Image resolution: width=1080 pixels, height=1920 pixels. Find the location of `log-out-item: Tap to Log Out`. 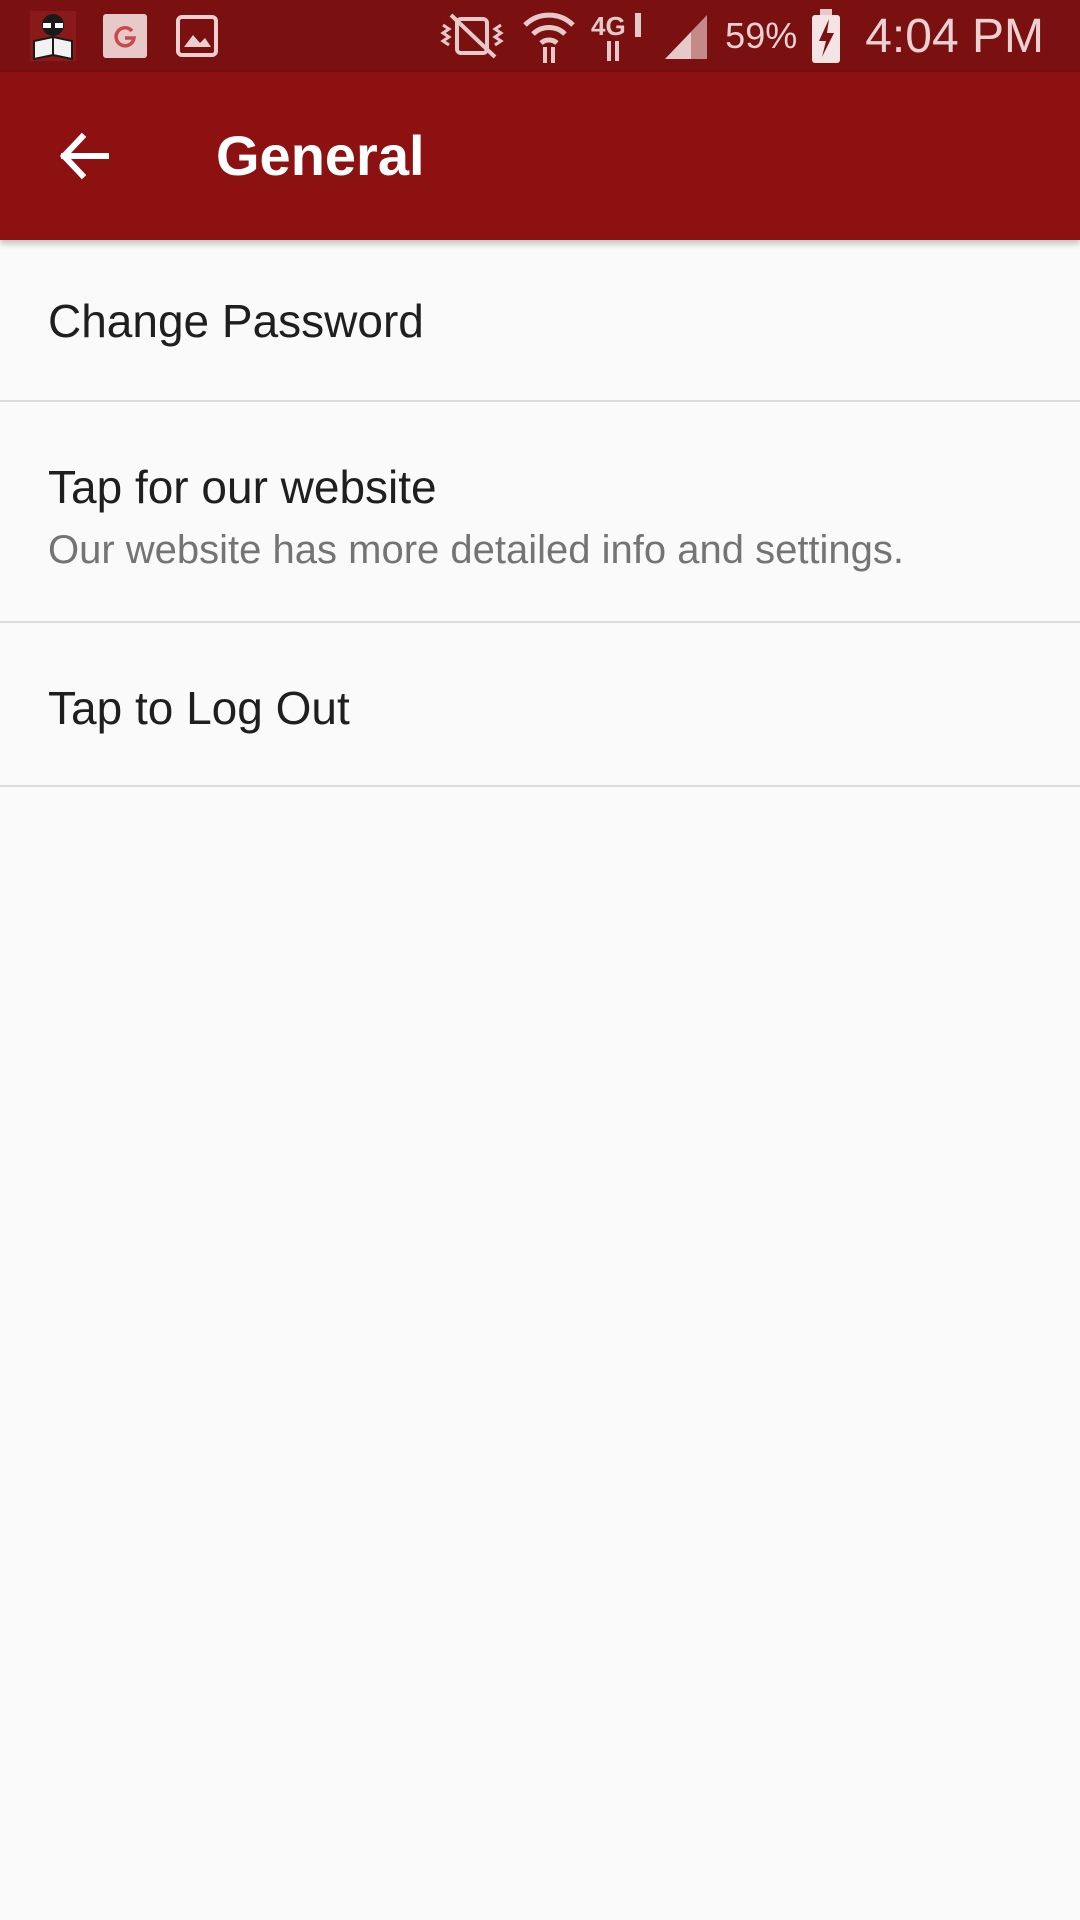

log-out-item: Tap to Log Out is located at coordinates (540, 705).